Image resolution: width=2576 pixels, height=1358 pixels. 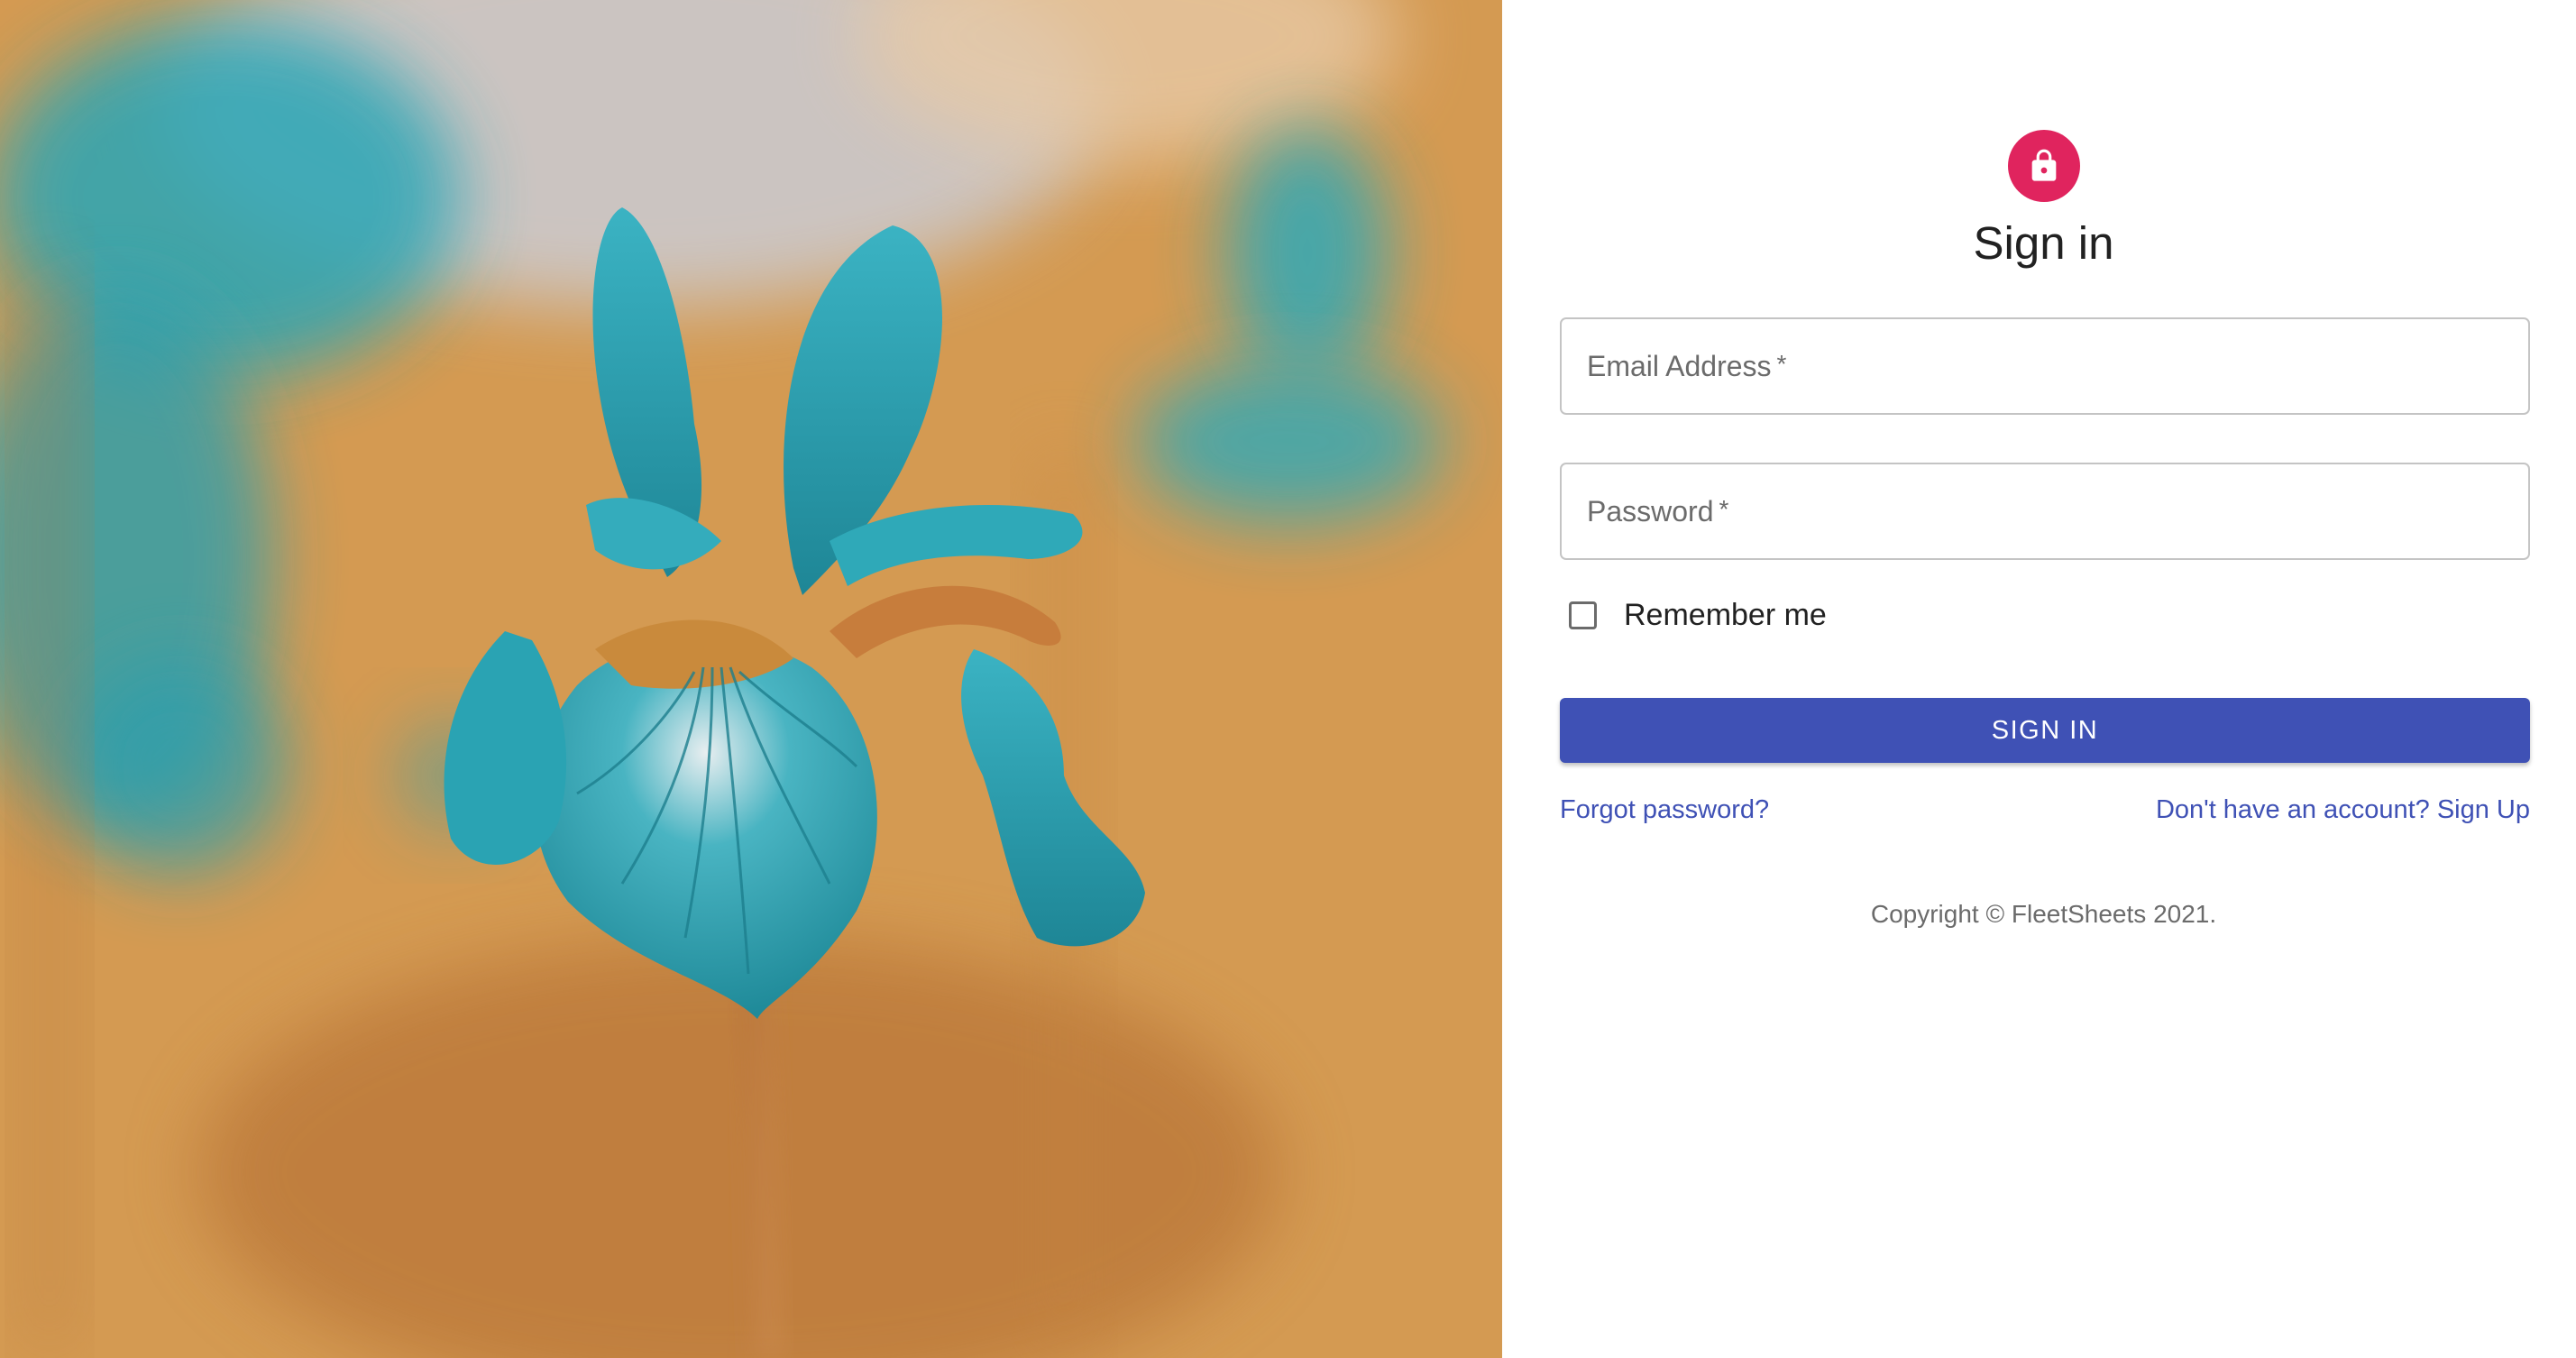 I want to click on remember-me-label: Remember me, so click(x=1725, y=615).